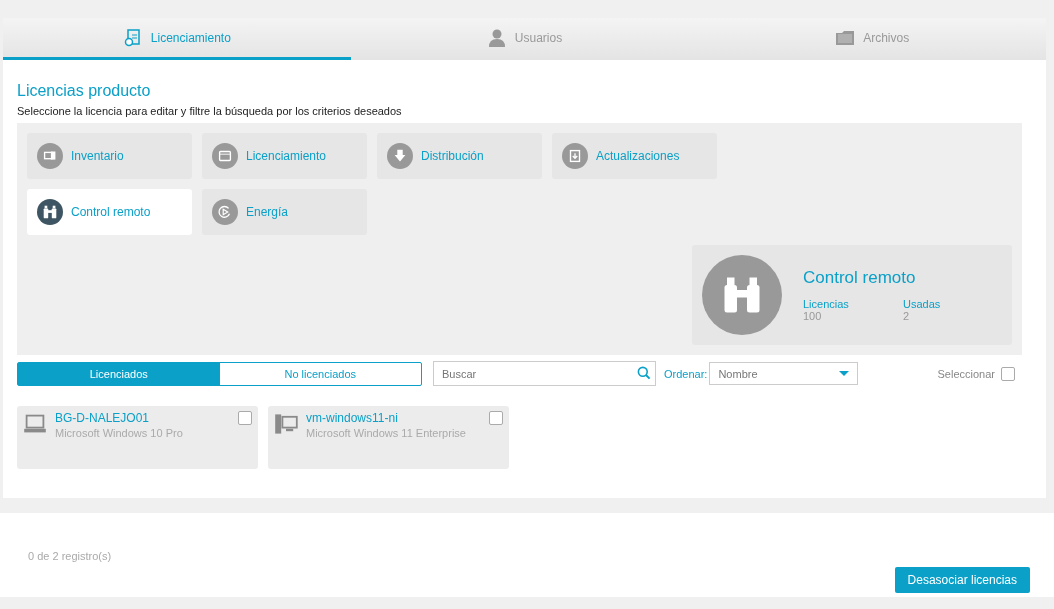 Image resolution: width=1054 pixels, height=609 pixels. I want to click on device-card: BG-D-NALEJO01 Microsoft Windows 10 Pro, so click(137, 437).